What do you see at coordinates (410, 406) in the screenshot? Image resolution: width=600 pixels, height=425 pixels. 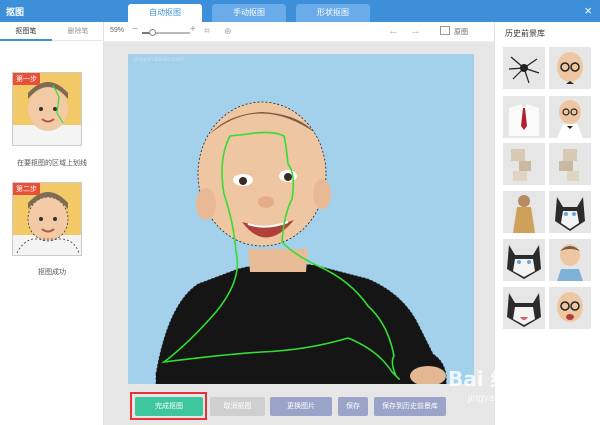 I see `save-to-history-button: 保存到历史前景库` at bounding box center [410, 406].